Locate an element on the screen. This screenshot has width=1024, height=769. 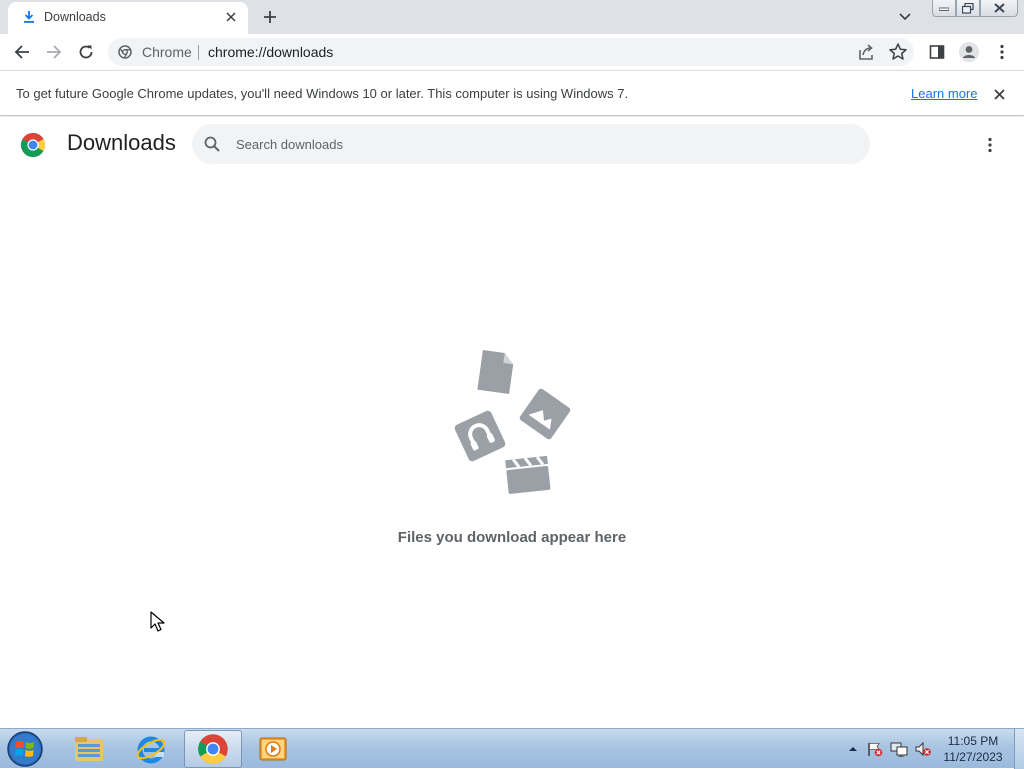
window-controls is located at coordinates (975, 9).